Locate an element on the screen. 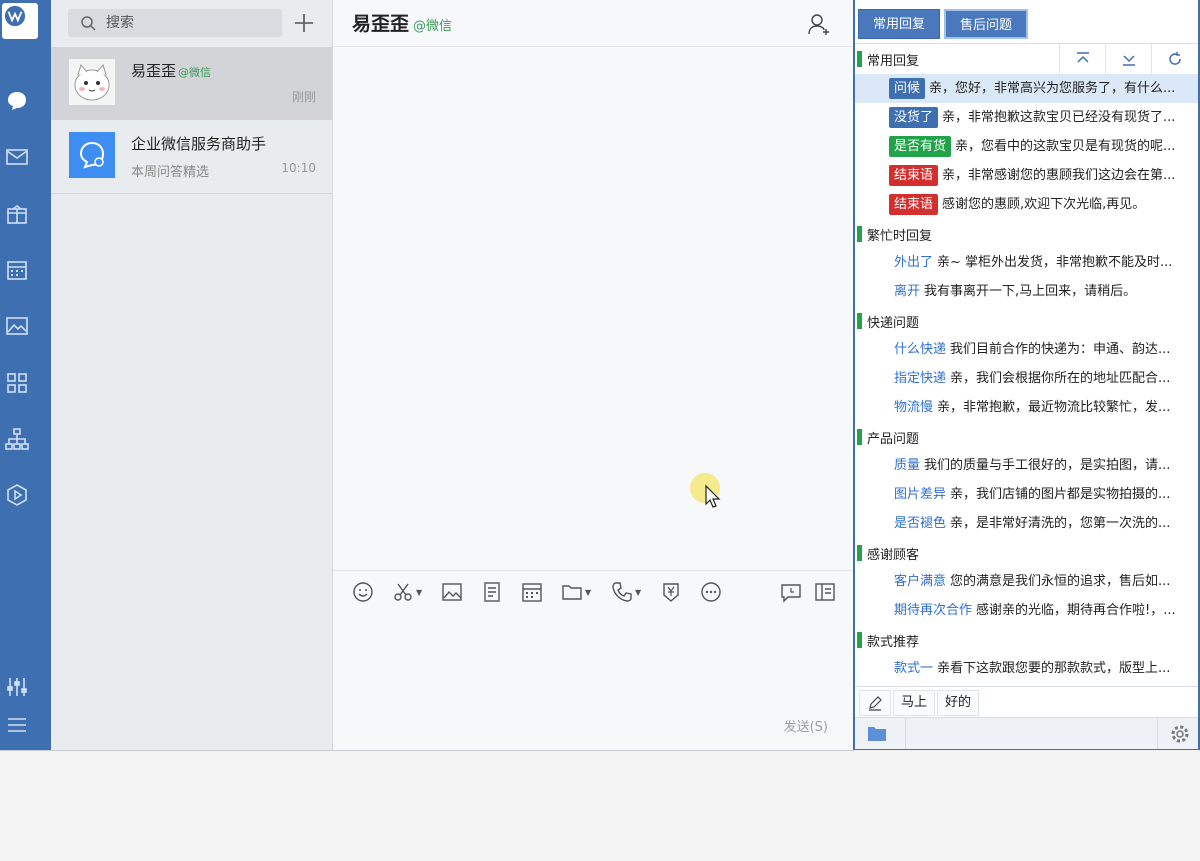  quick-chip-bar: 马上 好的 is located at coordinates (1026, 701).